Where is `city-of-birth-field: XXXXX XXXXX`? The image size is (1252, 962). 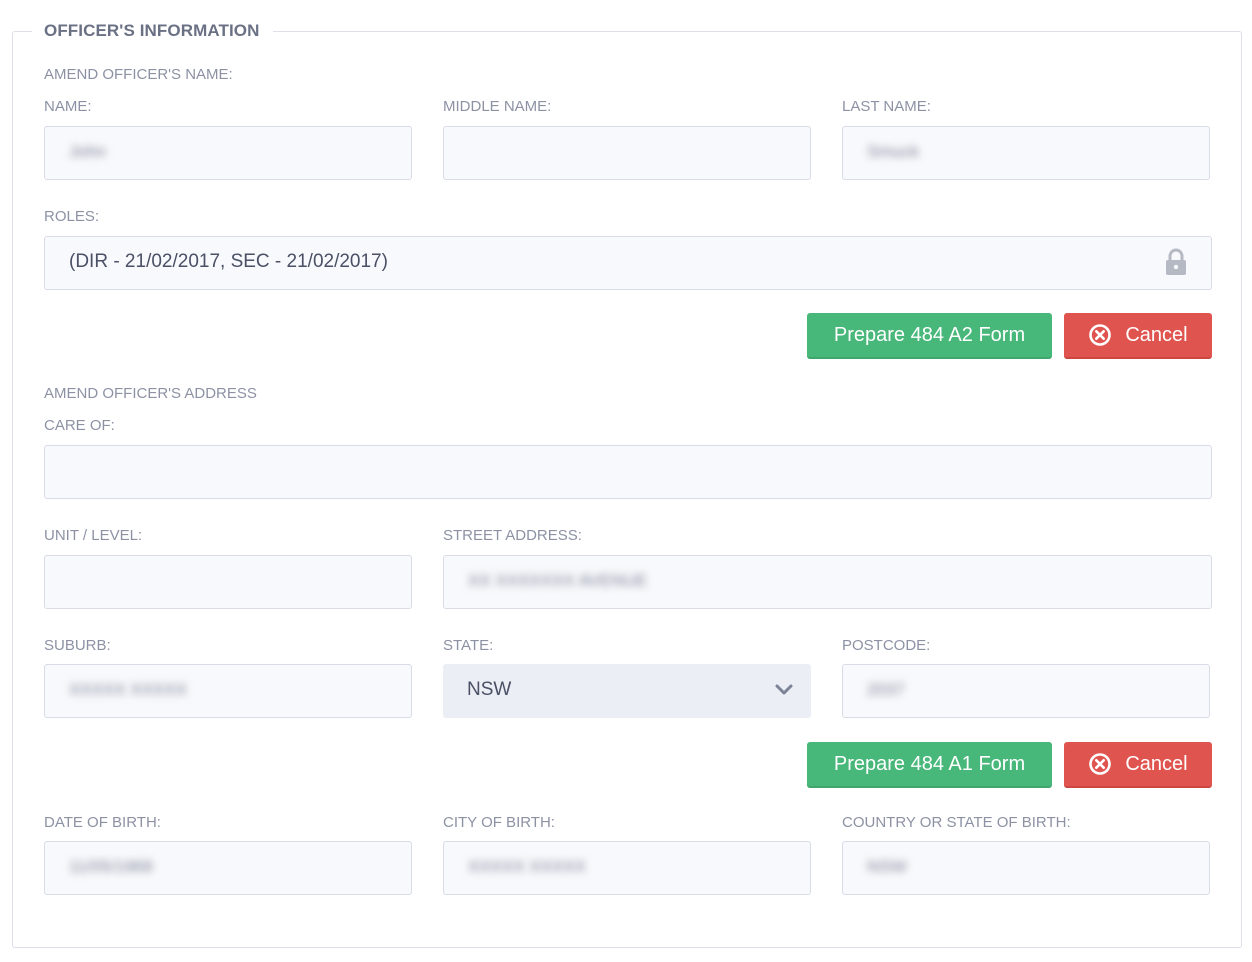
city-of-birth-field: XXXXX XXXXX is located at coordinates (627, 868).